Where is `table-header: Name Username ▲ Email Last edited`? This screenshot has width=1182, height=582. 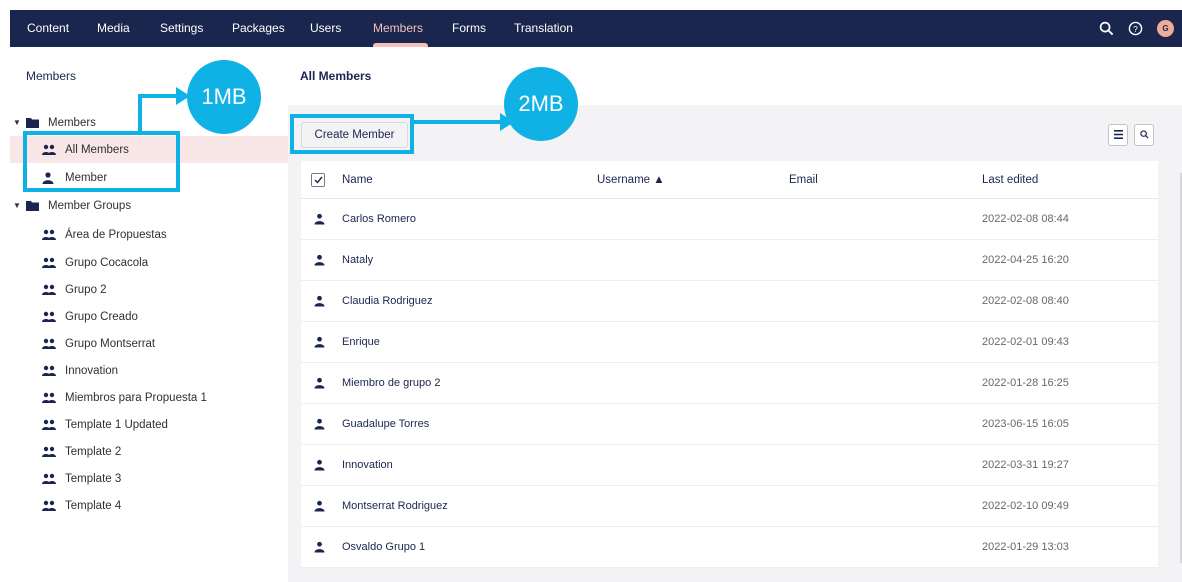
table-header: Name Username ▲ Email Last edited is located at coordinates (729, 180).